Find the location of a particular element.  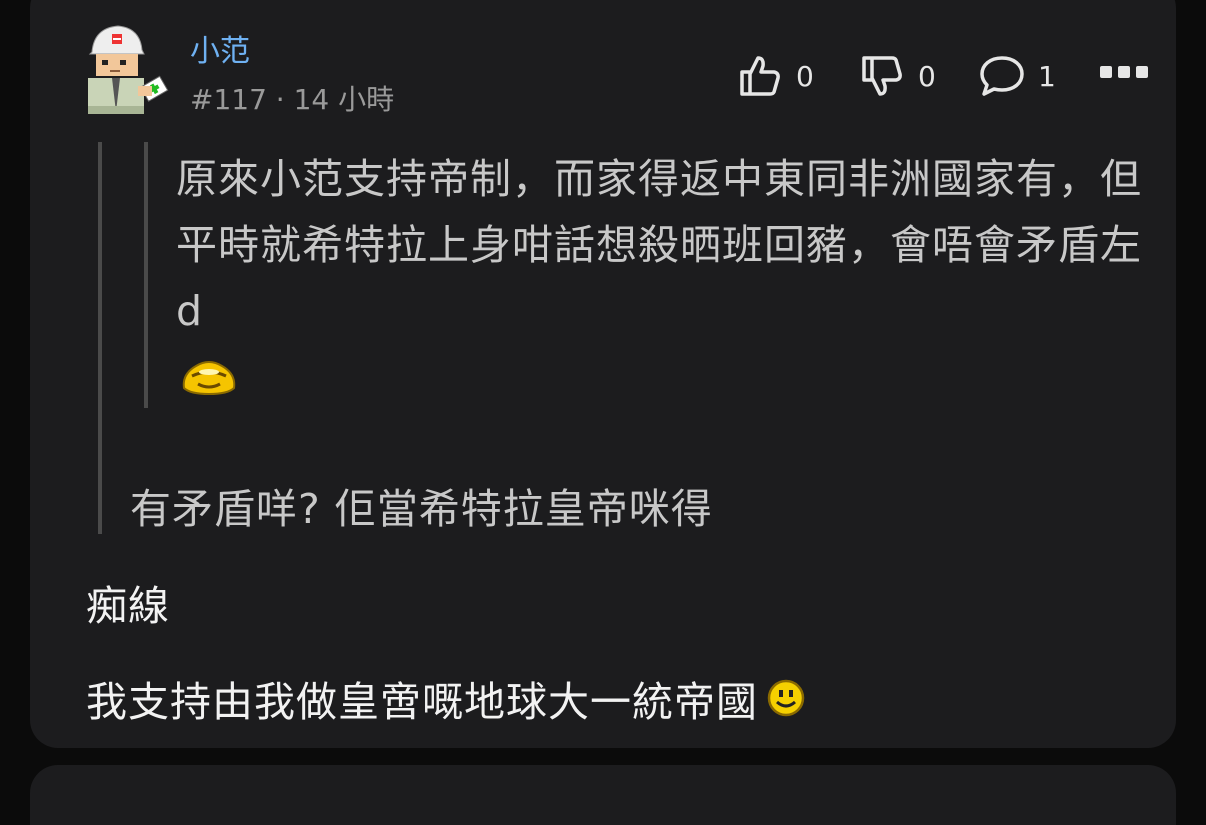

post-body-line-1: 痴線 is located at coordinates (128, 606).